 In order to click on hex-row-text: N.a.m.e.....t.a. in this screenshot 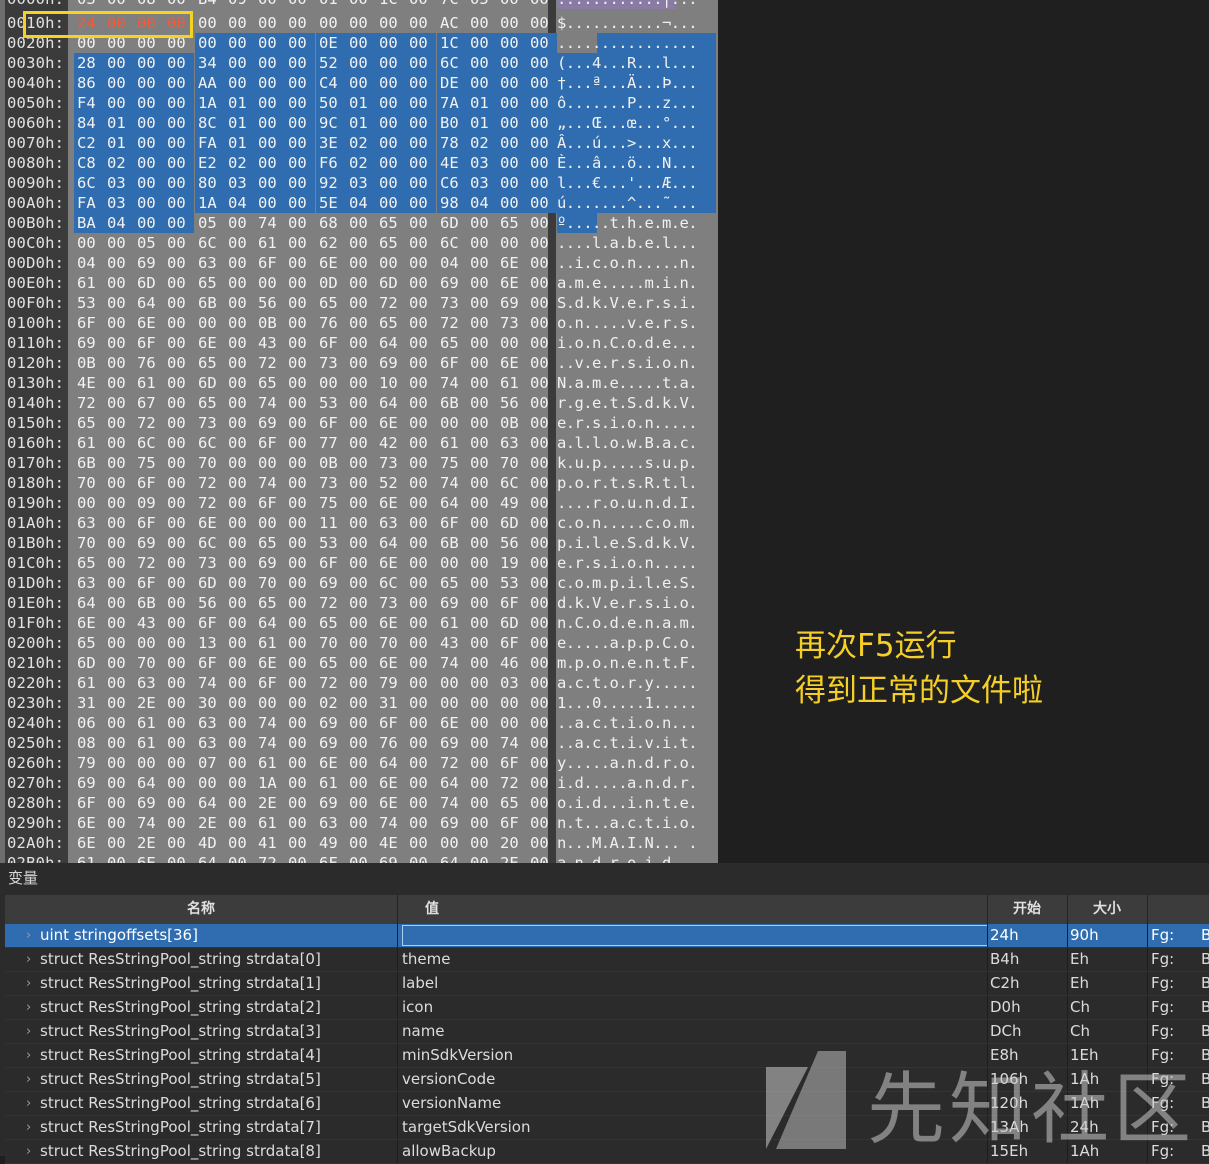, I will do `click(627, 383)`.